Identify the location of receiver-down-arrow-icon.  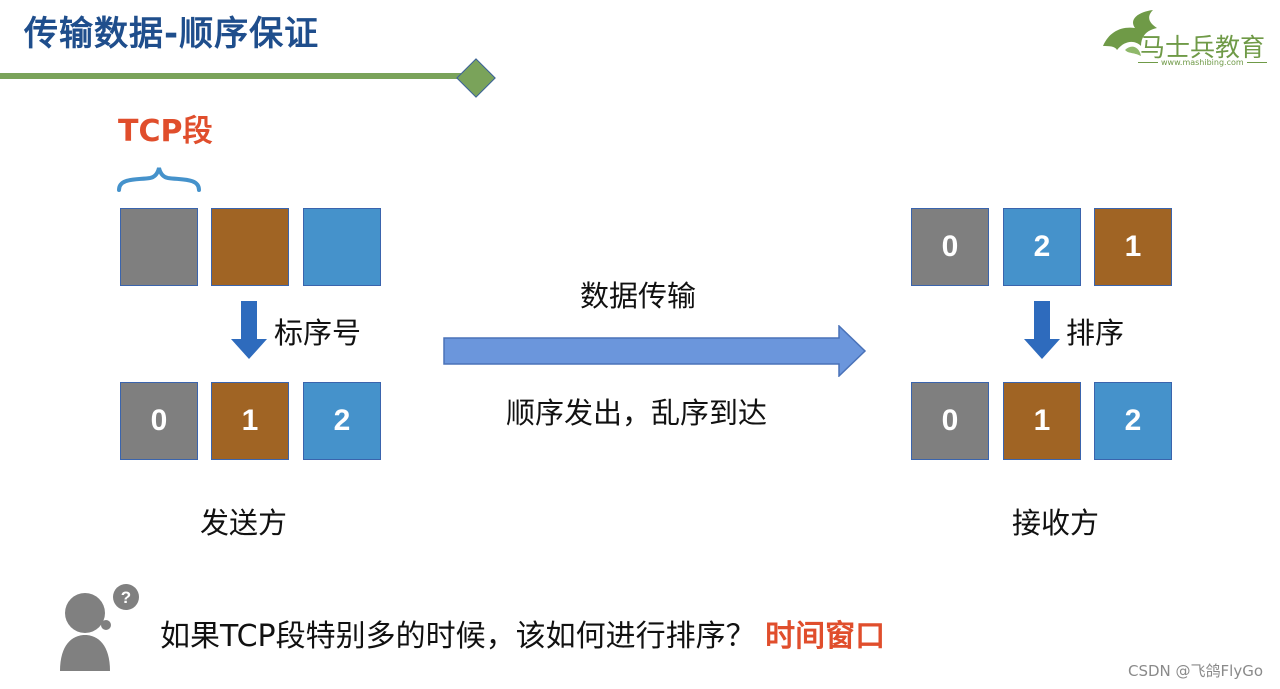
(1042, 330).